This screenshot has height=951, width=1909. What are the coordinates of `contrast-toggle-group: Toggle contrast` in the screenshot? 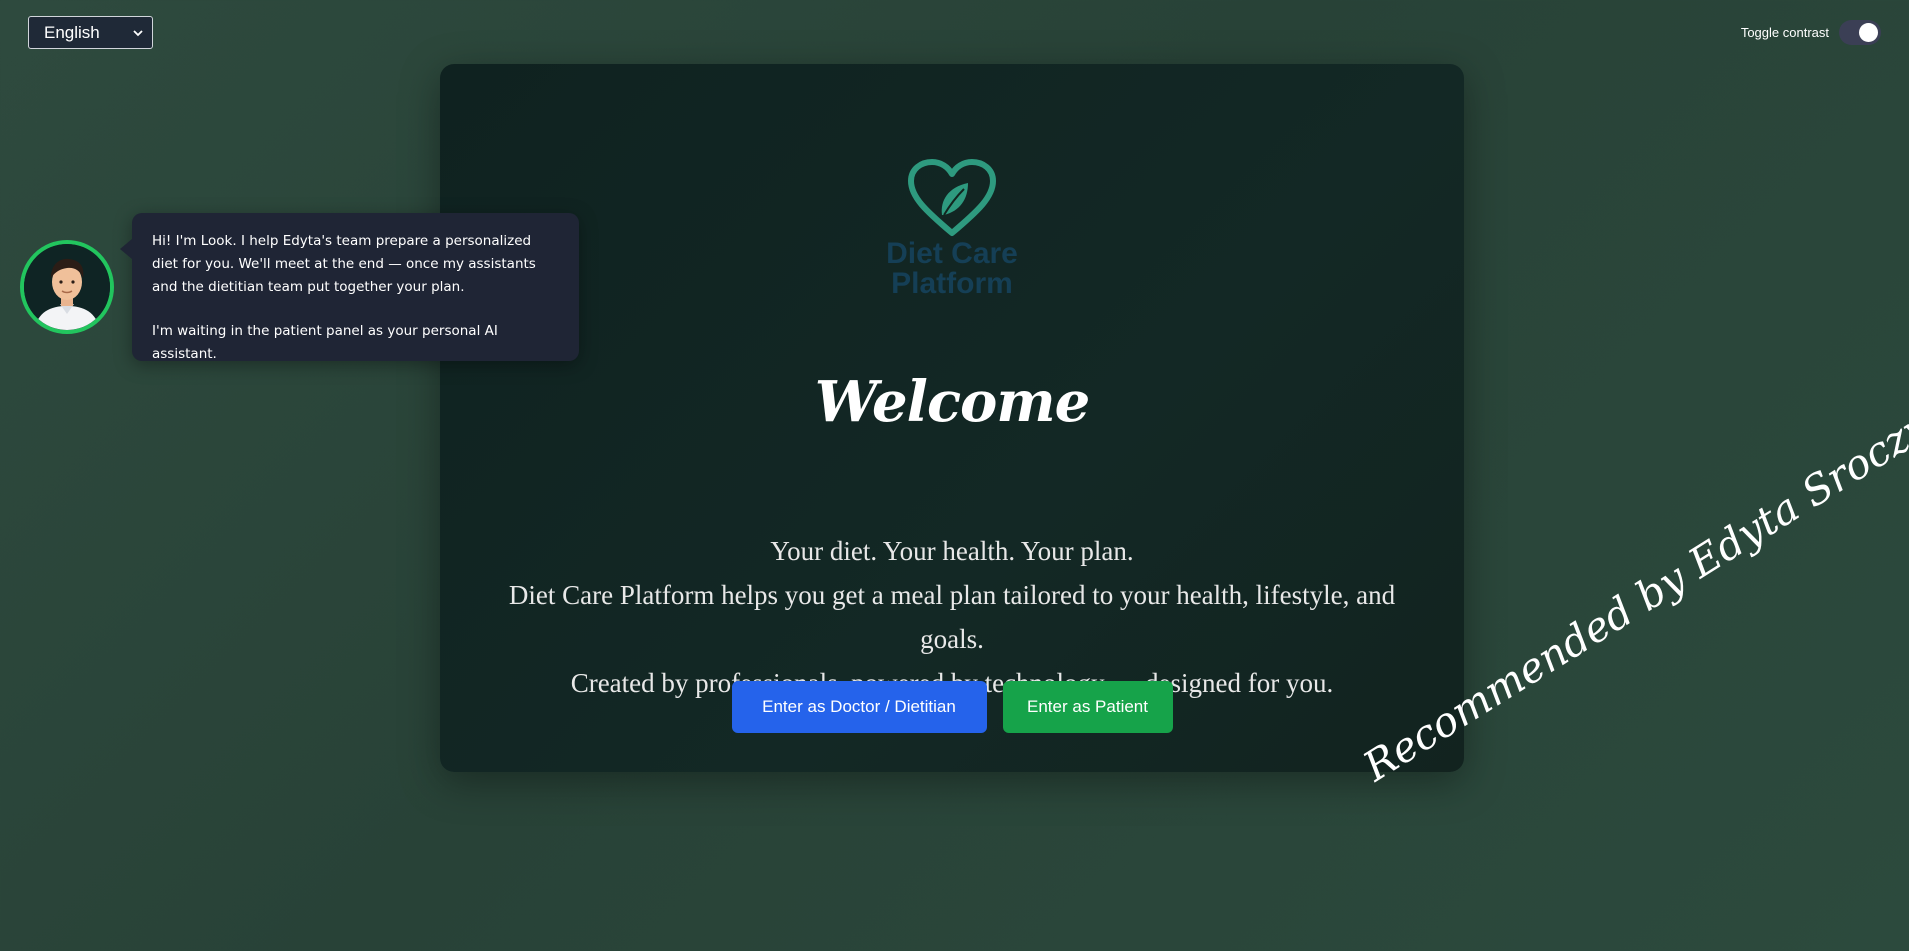 It's located at (1811, 32).